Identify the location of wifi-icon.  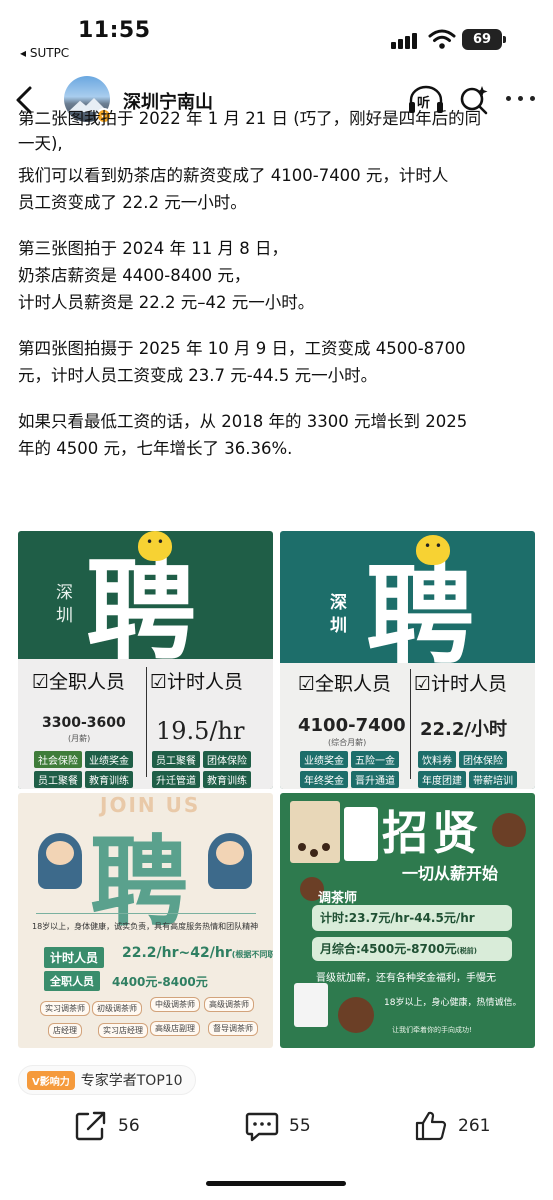
(442, 39).